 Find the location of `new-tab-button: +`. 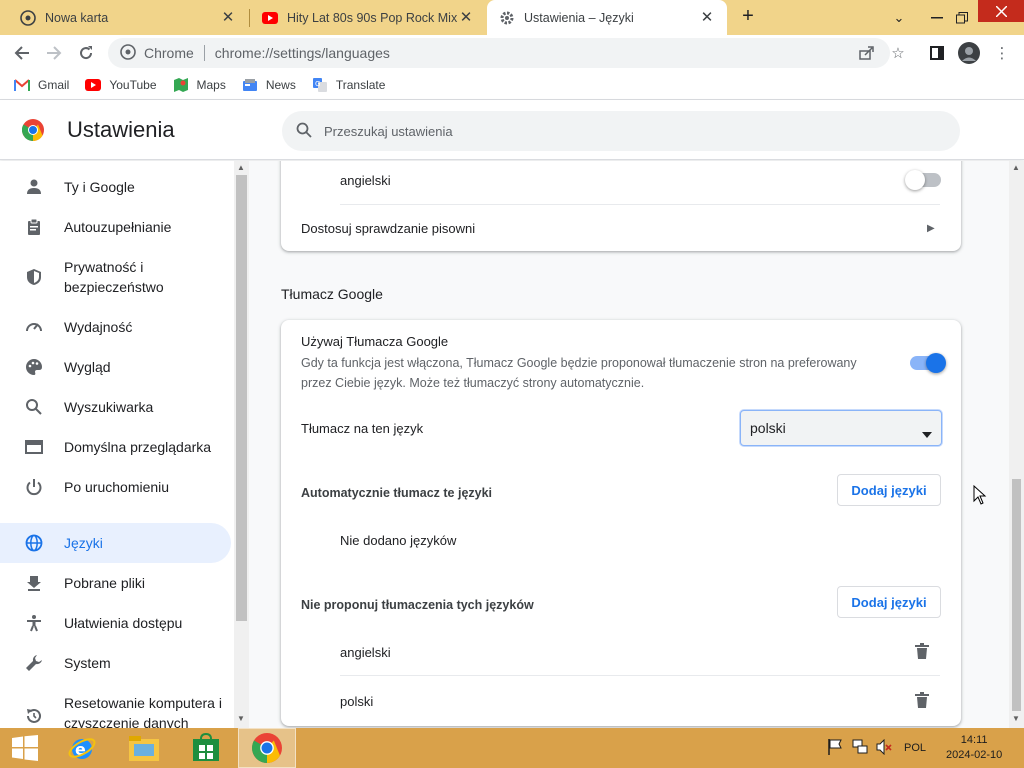

new-tab-button: + is located at coordinates (748, 17).